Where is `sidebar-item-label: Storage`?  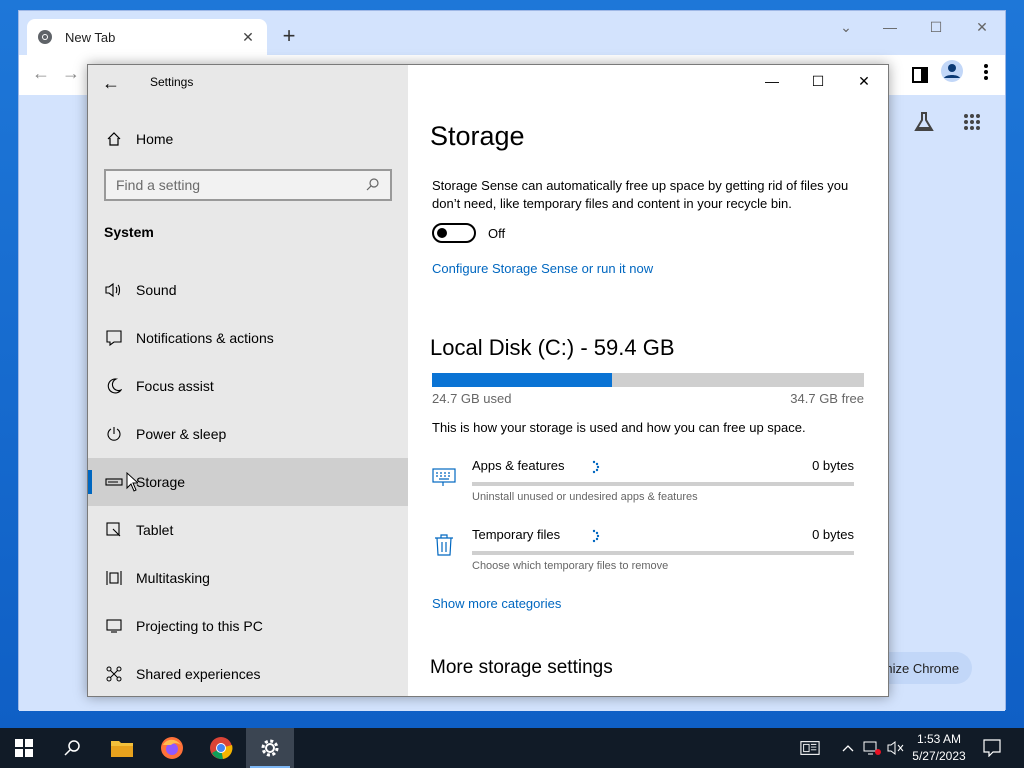
sidebar-item-label: Storage is located at coordinates (161, 482).